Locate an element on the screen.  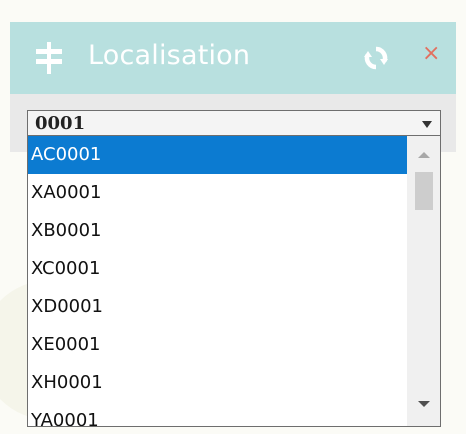
close-icon: × is located at coordinates (431, 54).